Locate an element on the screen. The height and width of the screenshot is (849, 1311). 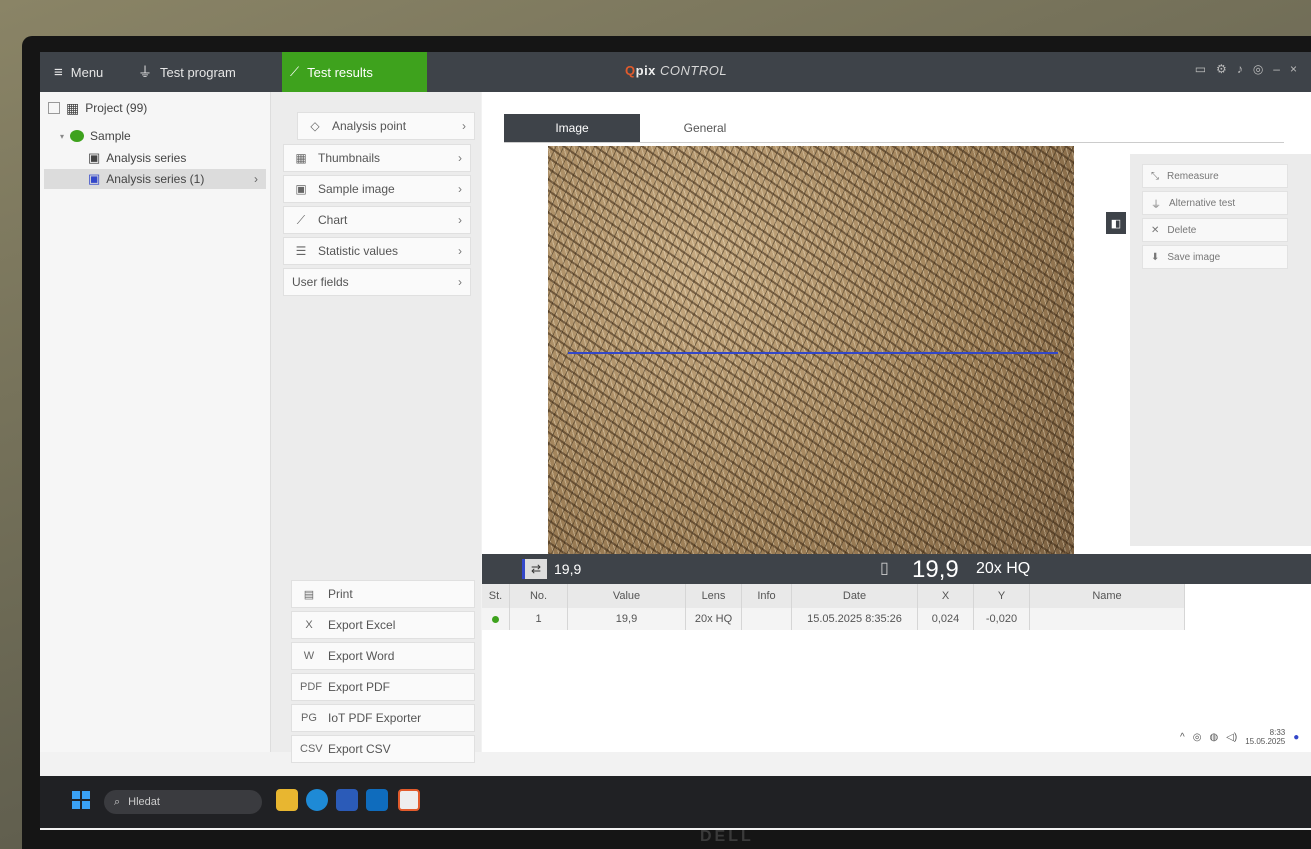
table-body: 1 19,9 20x HQ 15.05.2025 8:35:26 0,024 -0,020 is located at coordinates (833, 619).